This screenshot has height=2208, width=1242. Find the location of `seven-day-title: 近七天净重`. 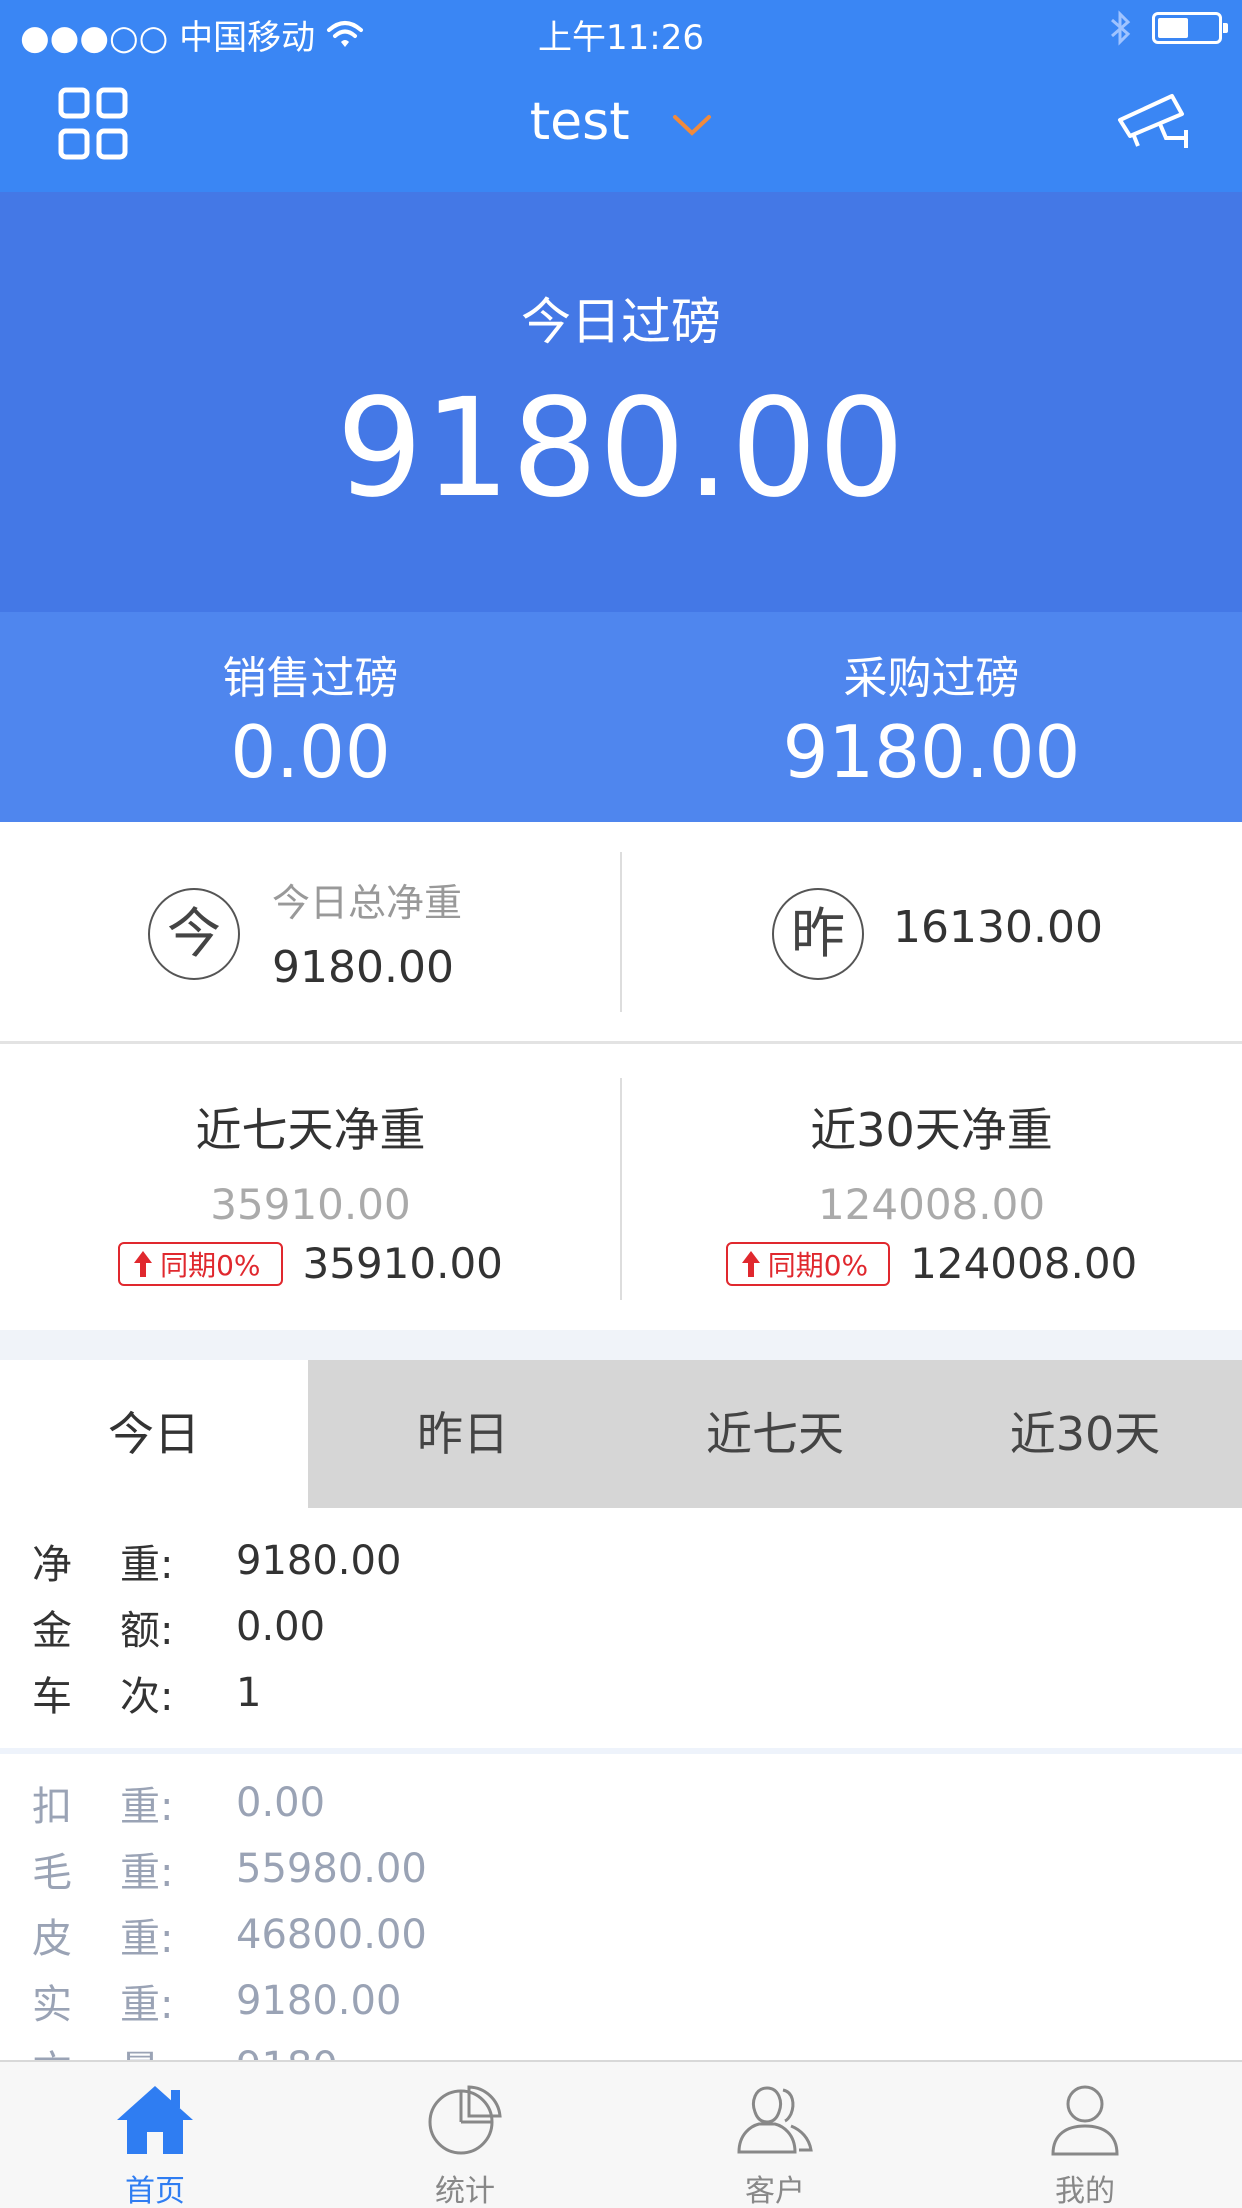

seven-day-title: 近七天净重 is located at coordinates (310, 1130).